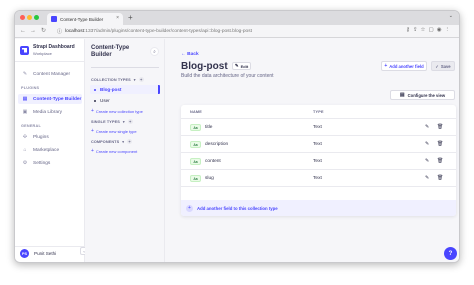 This screenshot has height=285, width=474. Describe the element at coordinates (50, 150) in the screenshot. I see `nav-item-marketplace: ⌂ Marketplace` at that location.